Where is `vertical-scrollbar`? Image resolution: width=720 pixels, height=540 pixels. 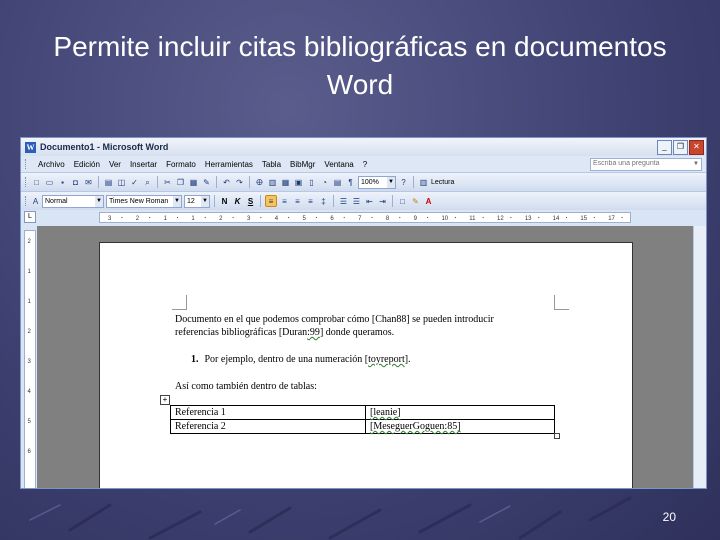
vertical-scrollbar is located at coordinates (699, 357).